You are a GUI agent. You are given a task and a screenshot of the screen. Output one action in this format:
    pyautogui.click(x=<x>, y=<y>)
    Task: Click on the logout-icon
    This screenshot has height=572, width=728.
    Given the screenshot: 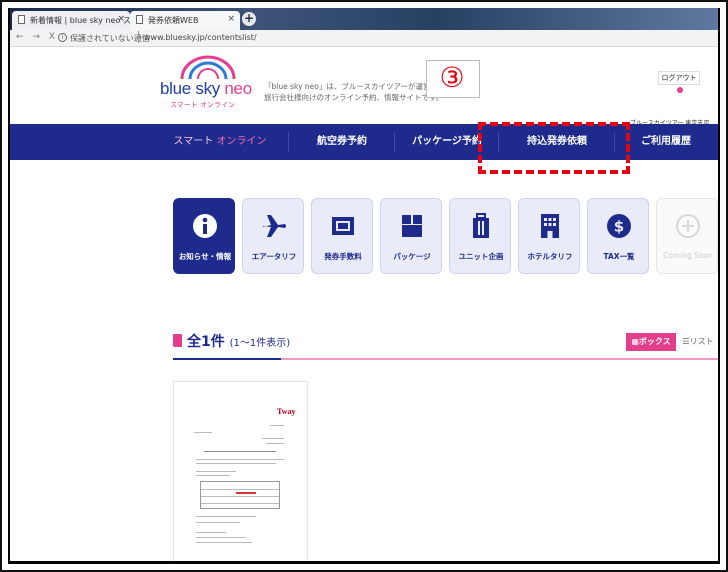 What is the action you would take?
    pyautogui.click(x=679, y=90)
    